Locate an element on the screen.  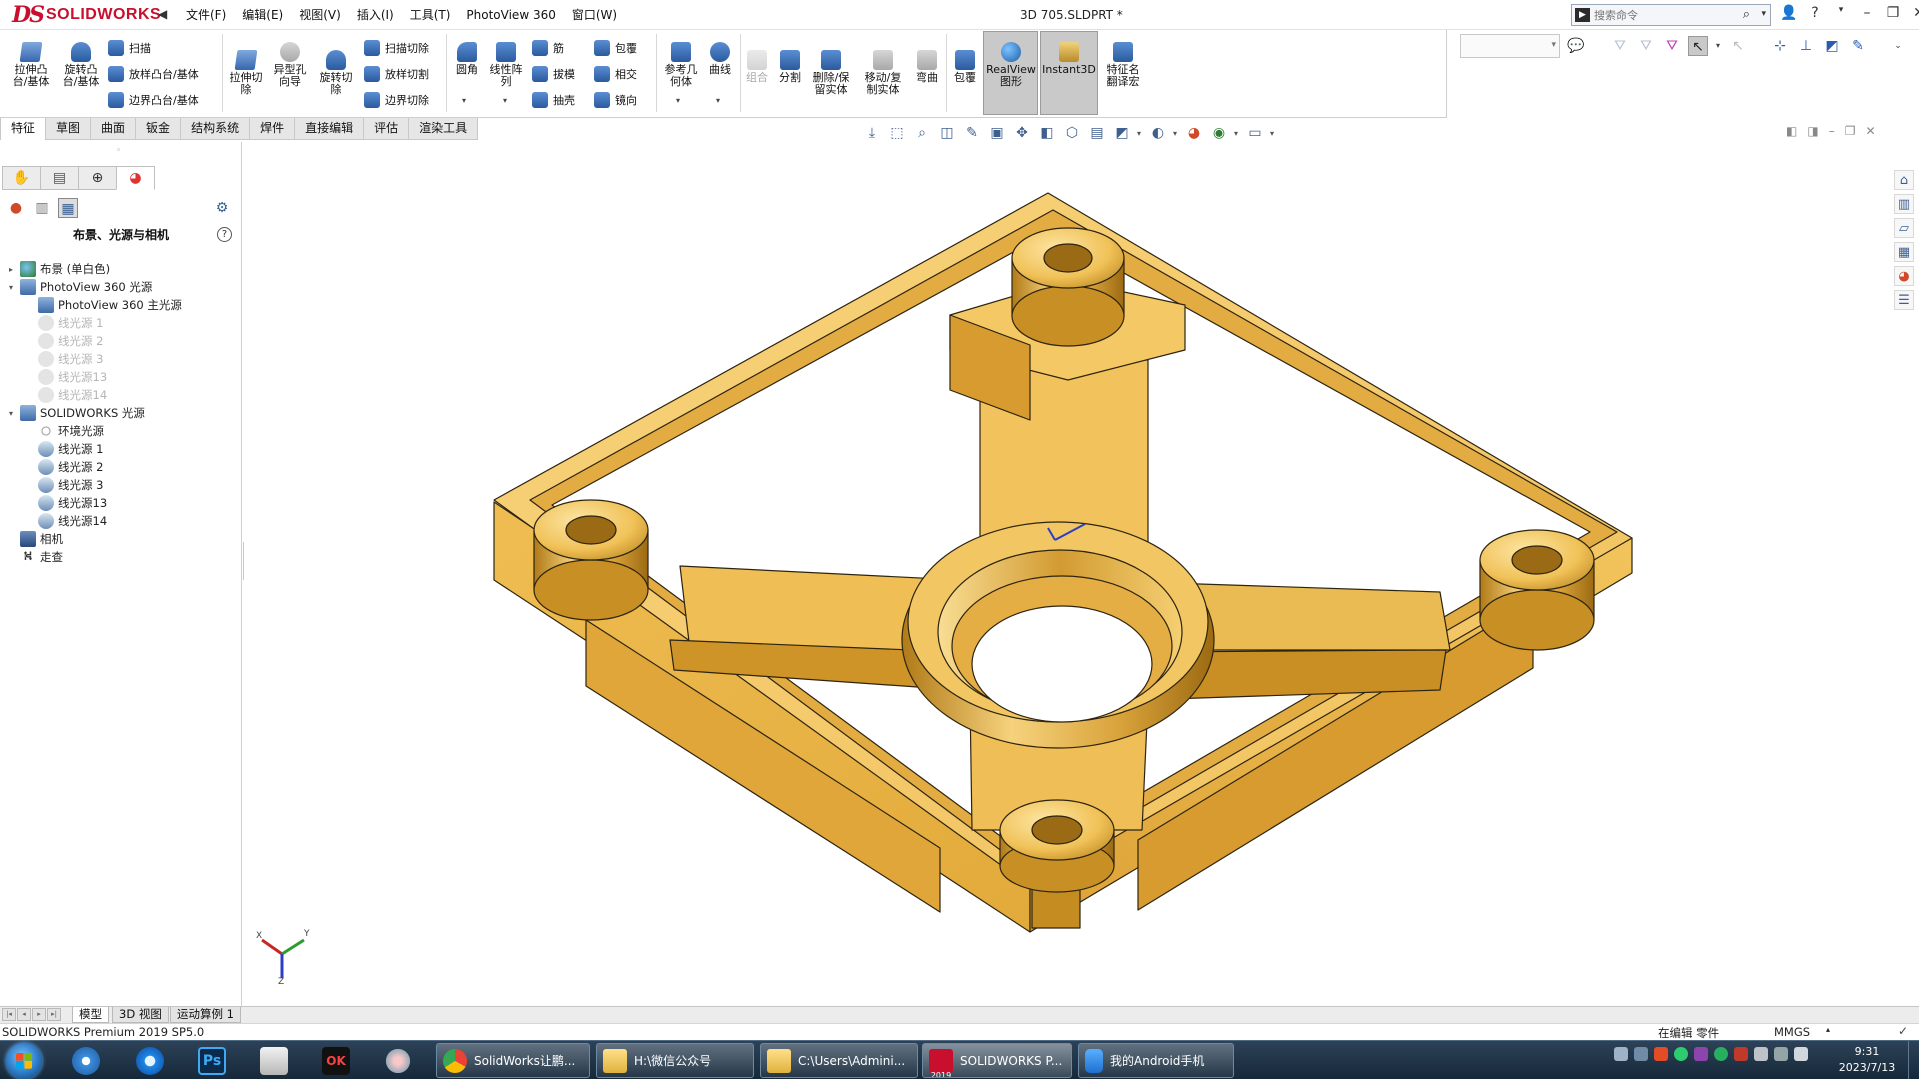
curves-dropdown-icon: ▾ is located at coordinates (718, 100).